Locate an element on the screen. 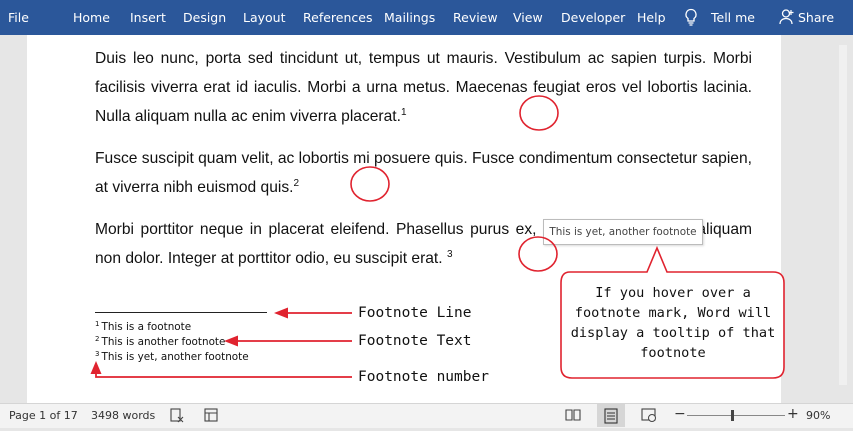  word-count: 3498 words is located at coordinates (123, 415).